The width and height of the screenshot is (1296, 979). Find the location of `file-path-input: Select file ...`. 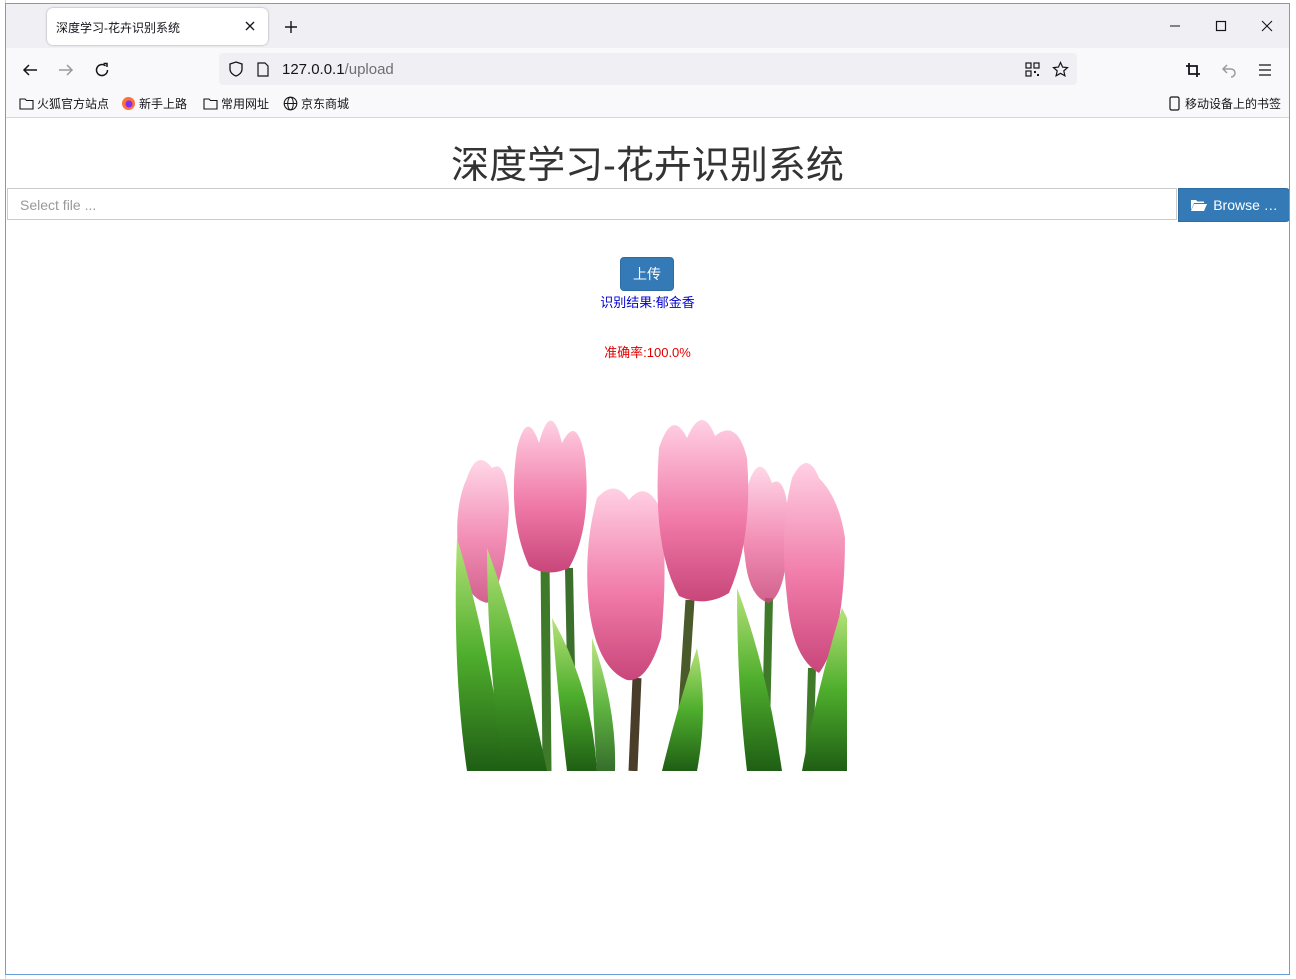

file-path-input: Select file ... is located at coordinates (592, 204).